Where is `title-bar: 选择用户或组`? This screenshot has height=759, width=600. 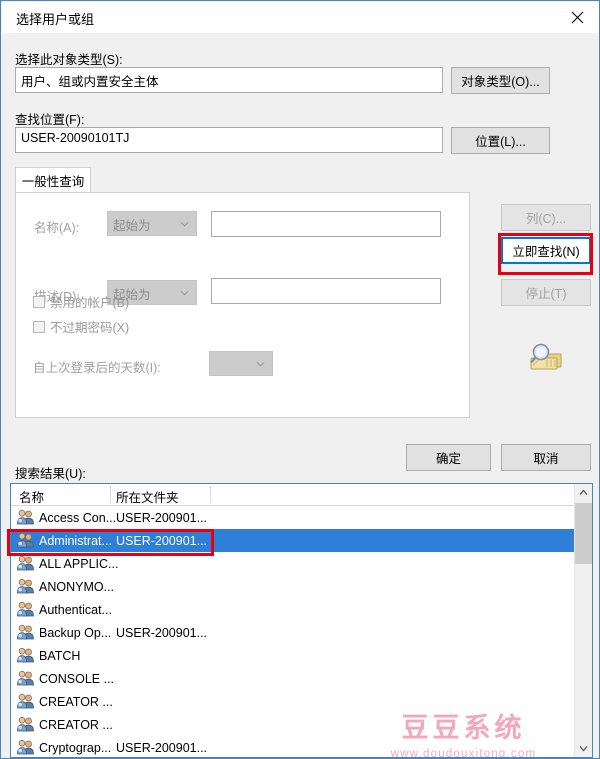 title-bar: 选择用户或组 is located at coordinates (300, 17).